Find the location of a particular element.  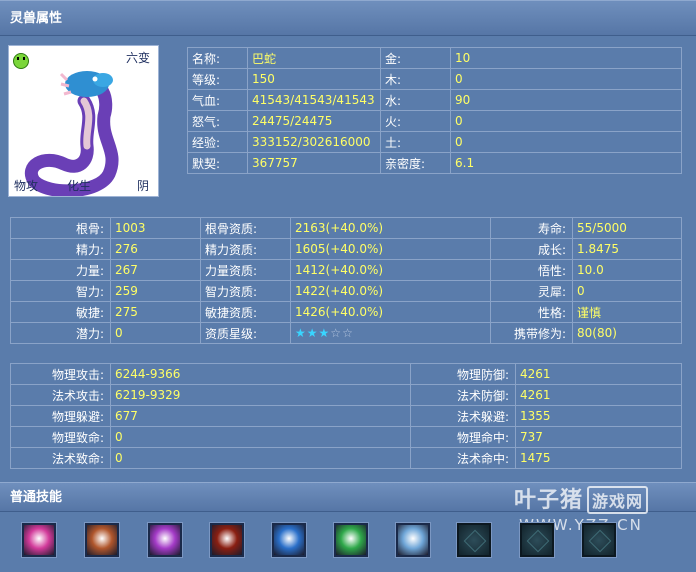

table-row: 物理躲避: 677 法术躲避: 1355 is located at coordinates (346, 416).